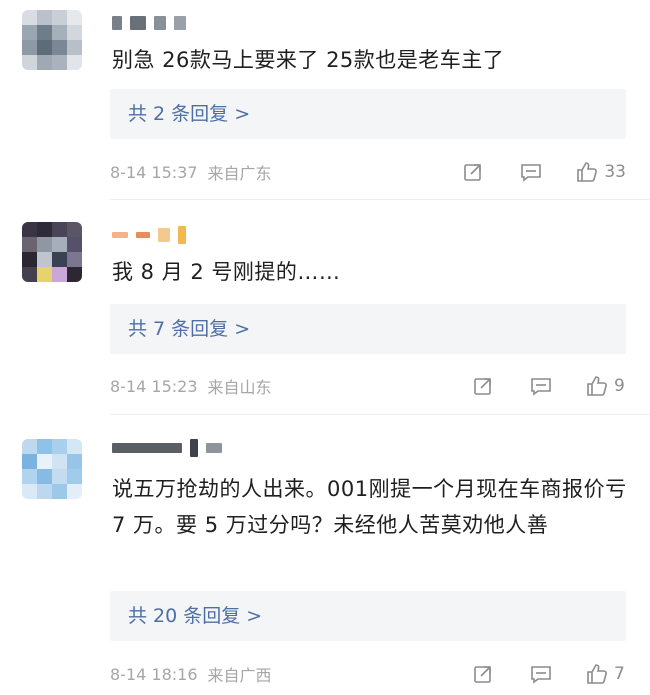  Describe the element at coordinates (239, 387) in the screenshot. I see `location-label: 来自山东` at that location.